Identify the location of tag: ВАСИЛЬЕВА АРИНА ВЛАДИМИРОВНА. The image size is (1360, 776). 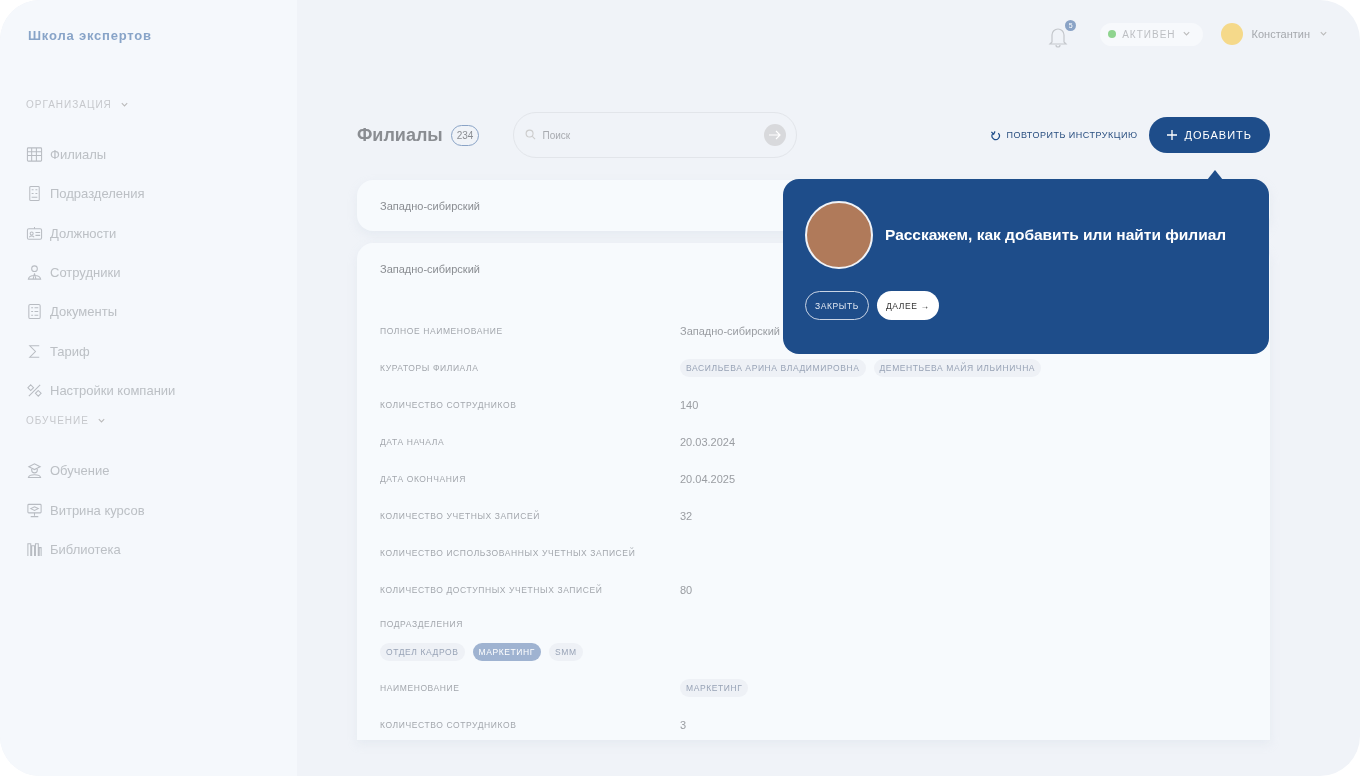
(773, 368).